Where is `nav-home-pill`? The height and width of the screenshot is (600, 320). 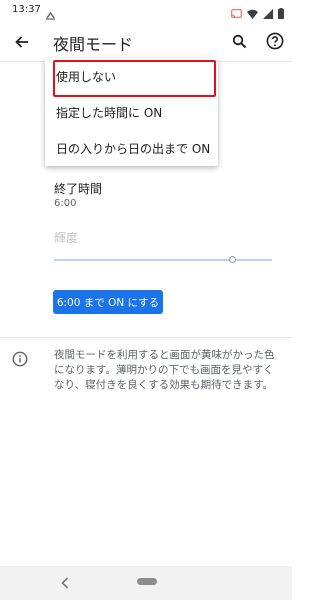 nav-home-pill is located at coordinates (147, 581).